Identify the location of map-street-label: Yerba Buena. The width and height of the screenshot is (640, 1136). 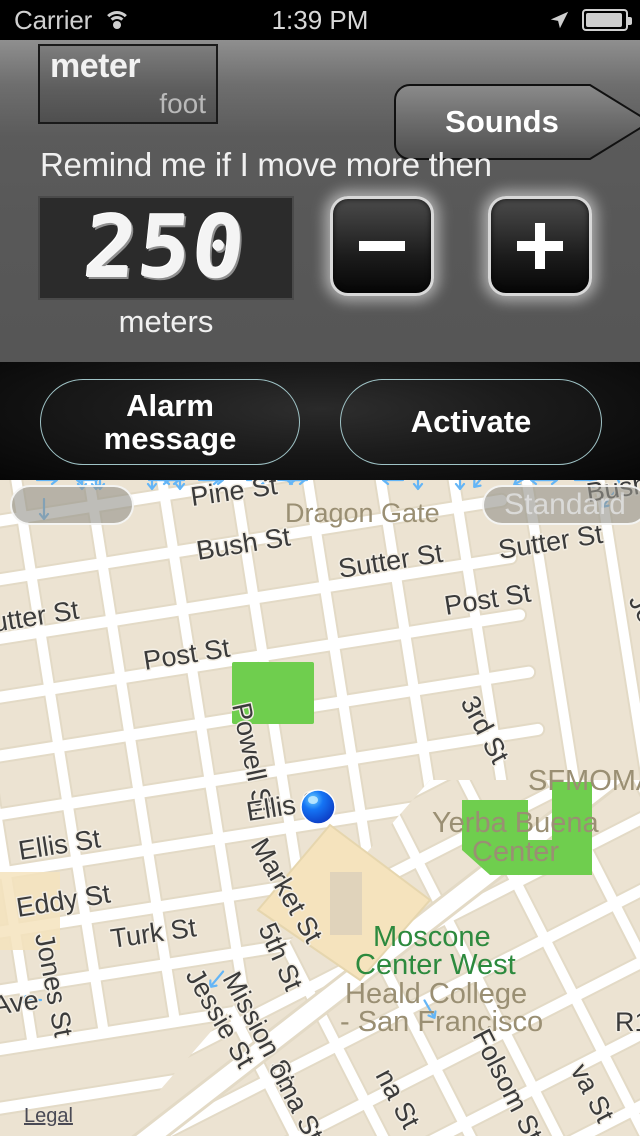
(516, 823).